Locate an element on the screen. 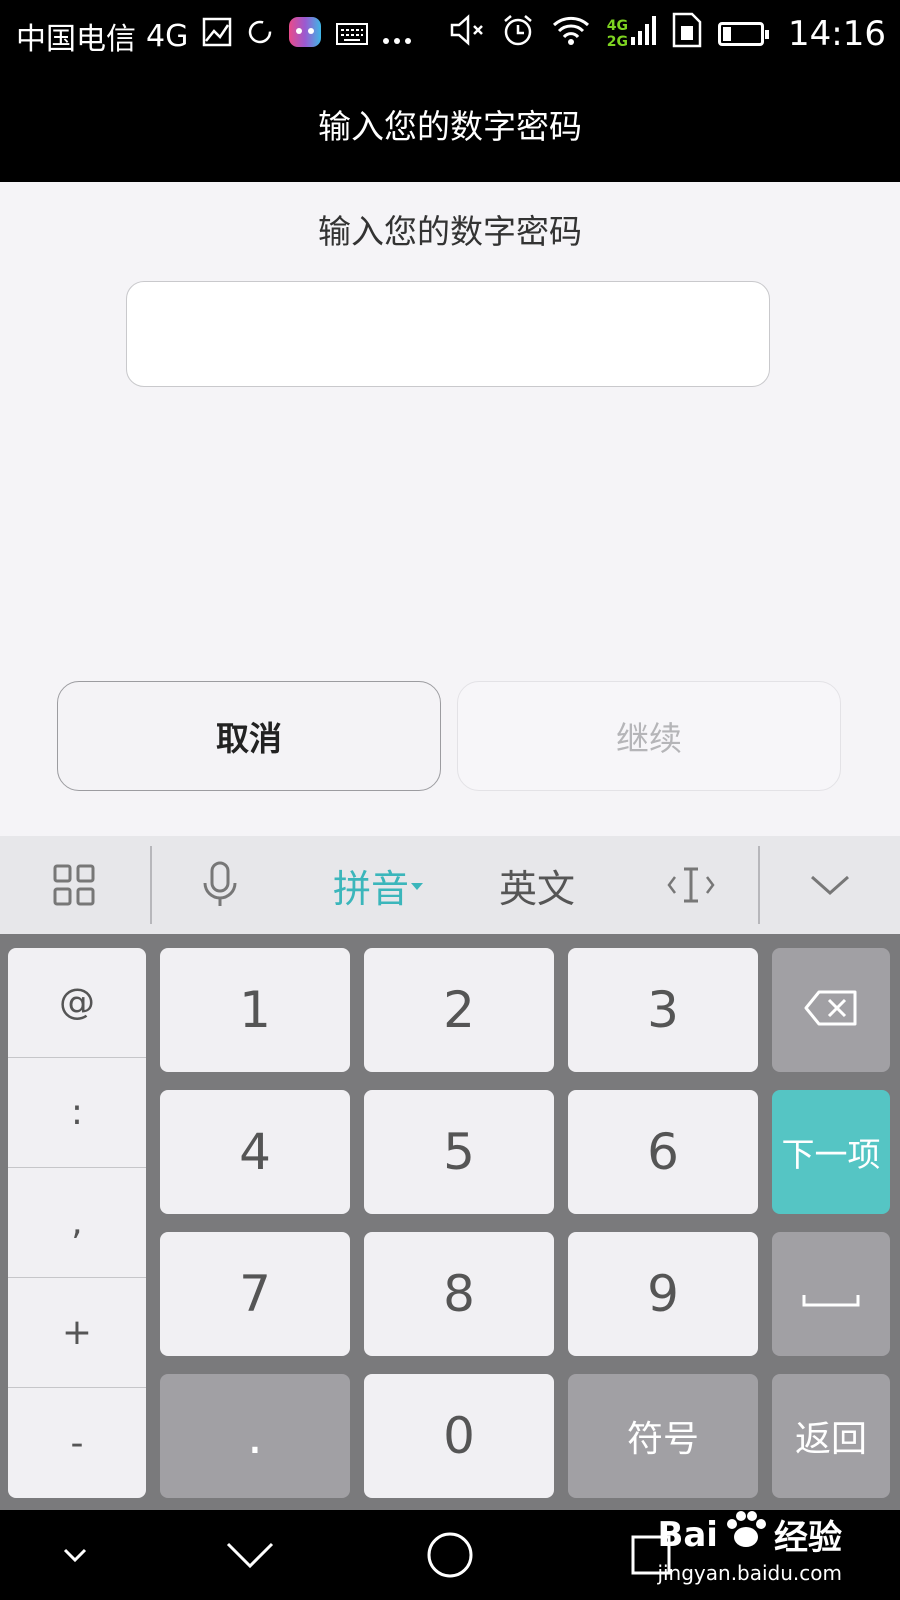 This screenshot has width=900, height=1600. cancel-button-label: 取消 is located at coordinates (249, 738).